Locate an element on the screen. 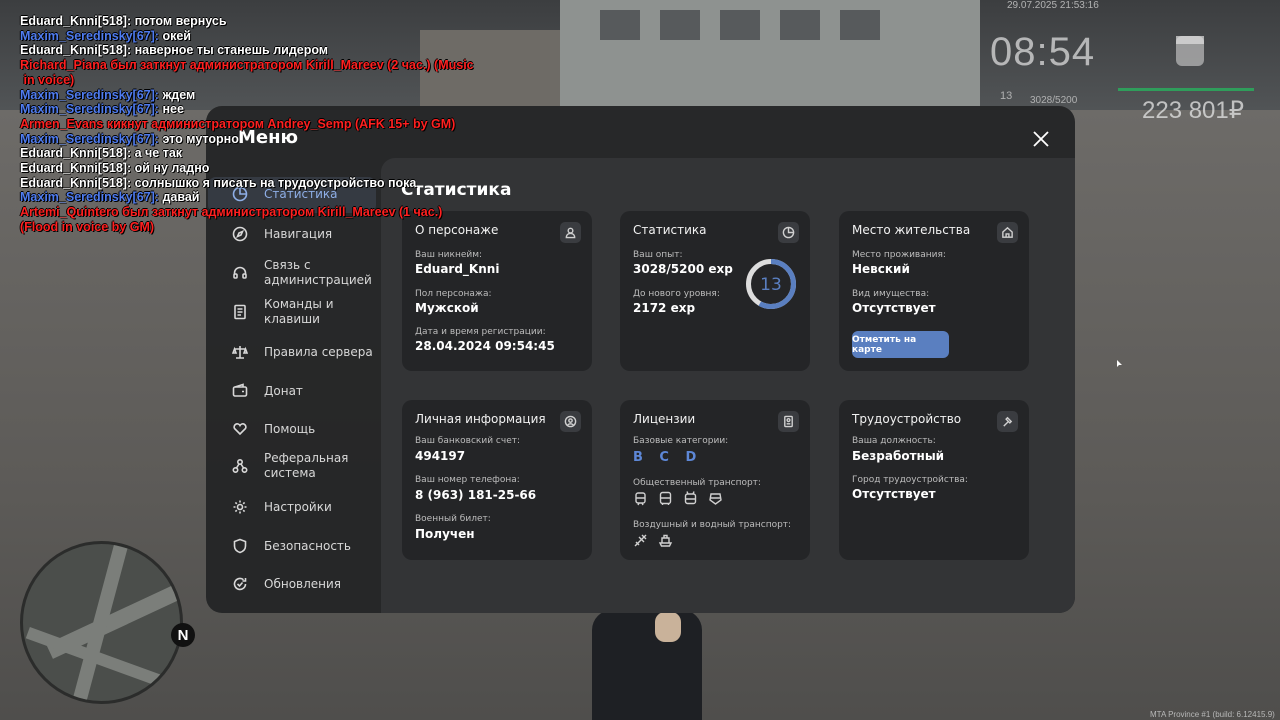 This screenshot has width=1280, height=720. refresh-check-icon is located at coordinates (240, 584).